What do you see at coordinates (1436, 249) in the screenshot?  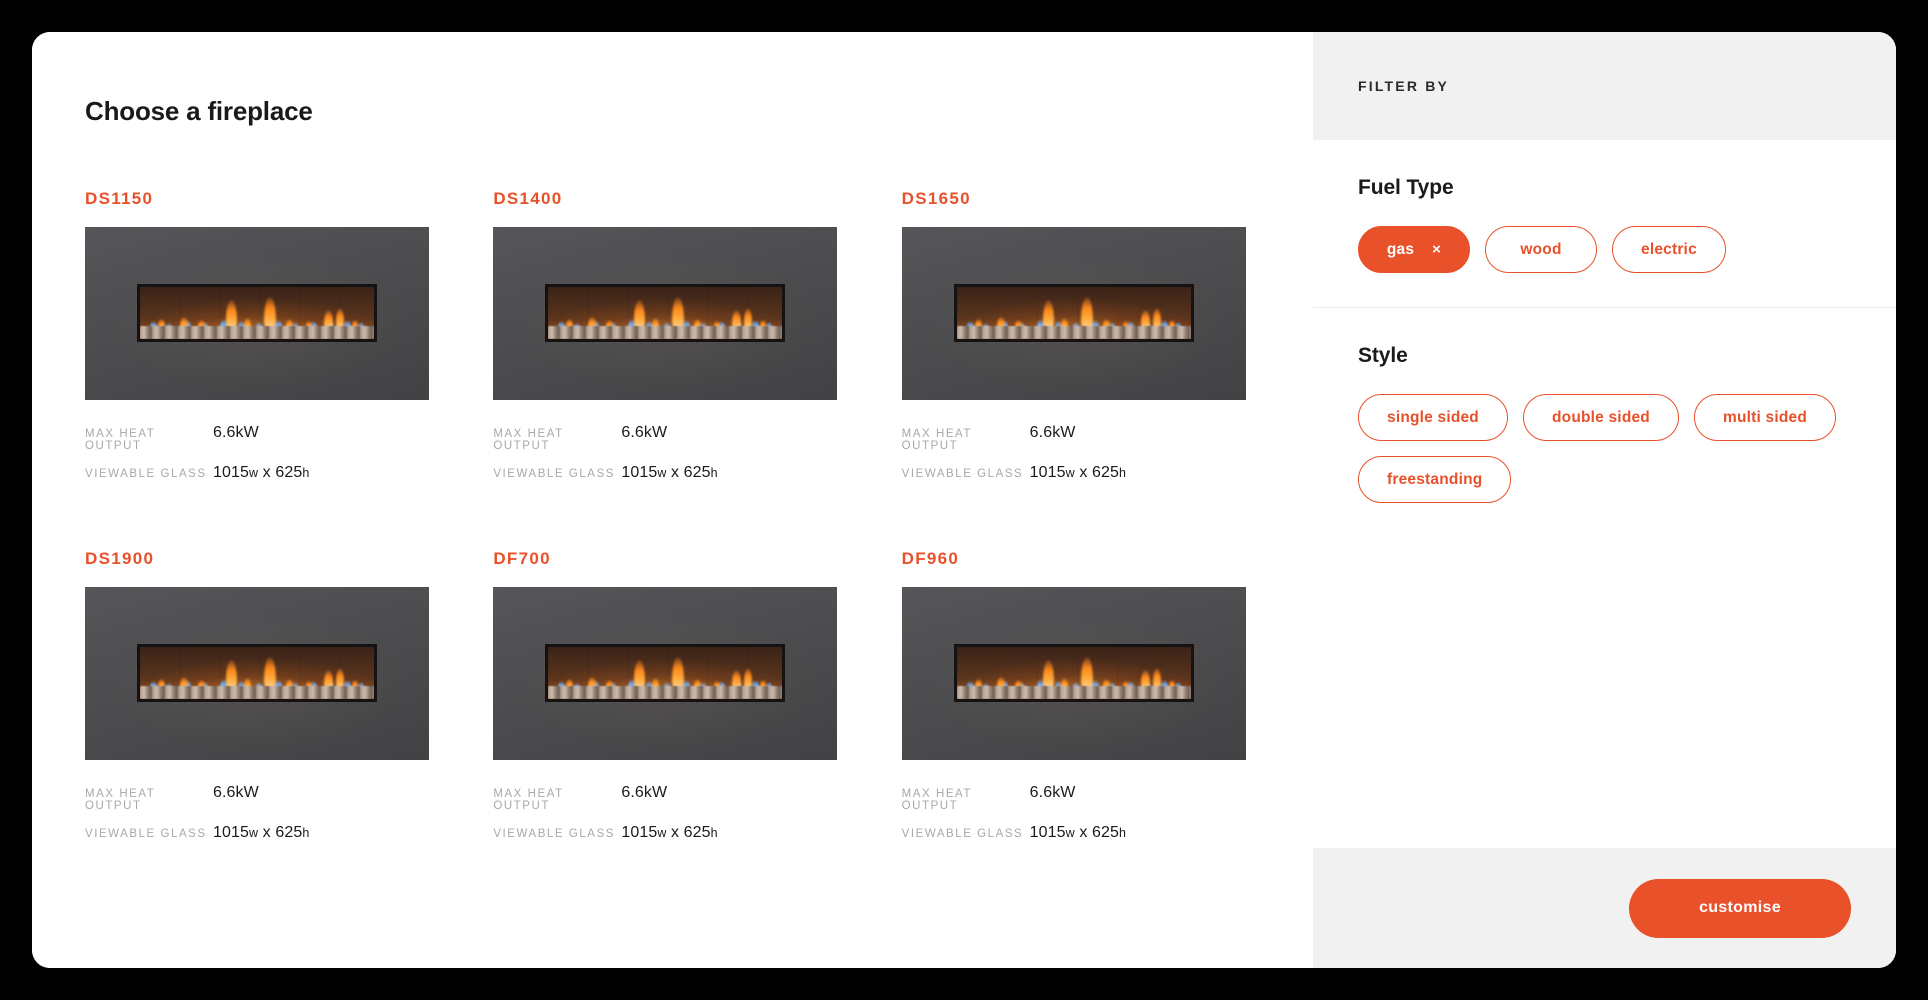 I see `close-icon: ×` at bounding box center [1436, 249].